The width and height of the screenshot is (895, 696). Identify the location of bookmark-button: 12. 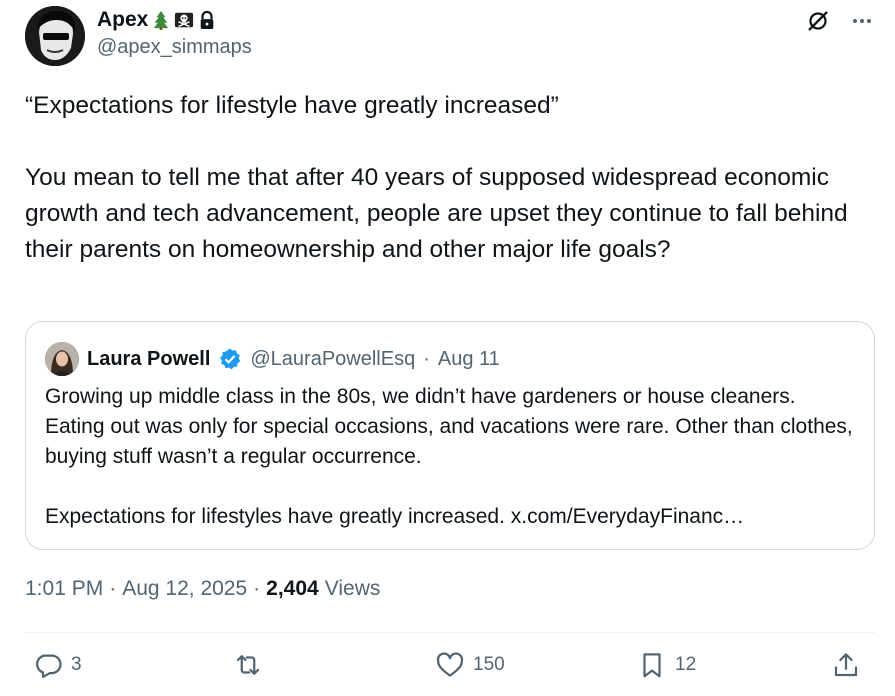
(666, 665).